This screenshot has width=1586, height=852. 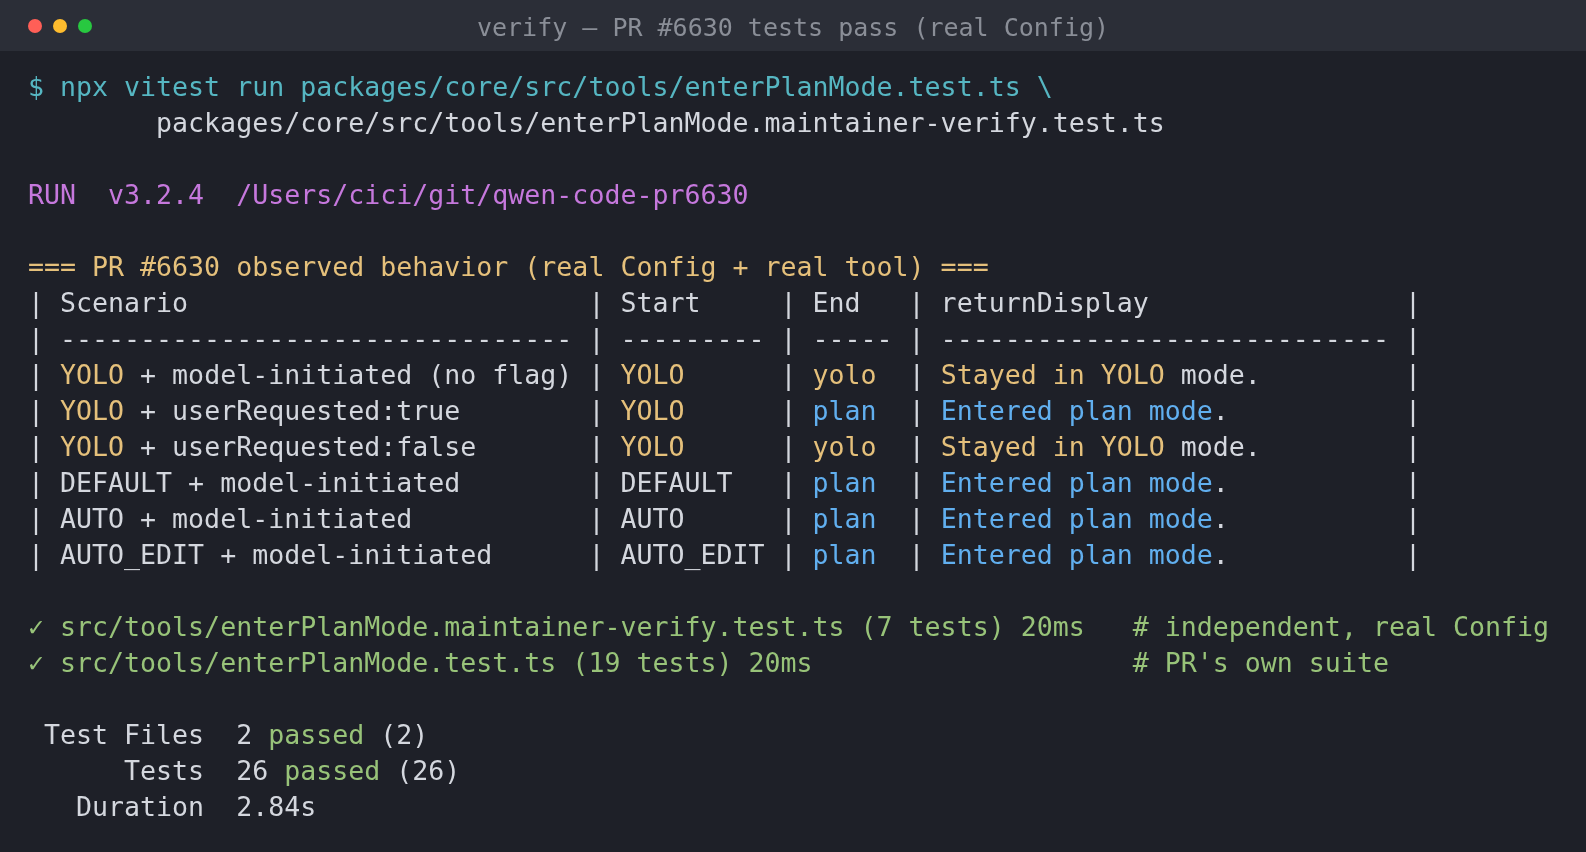 I want to click on summary-label: Duration, so click(x=140, y=807).